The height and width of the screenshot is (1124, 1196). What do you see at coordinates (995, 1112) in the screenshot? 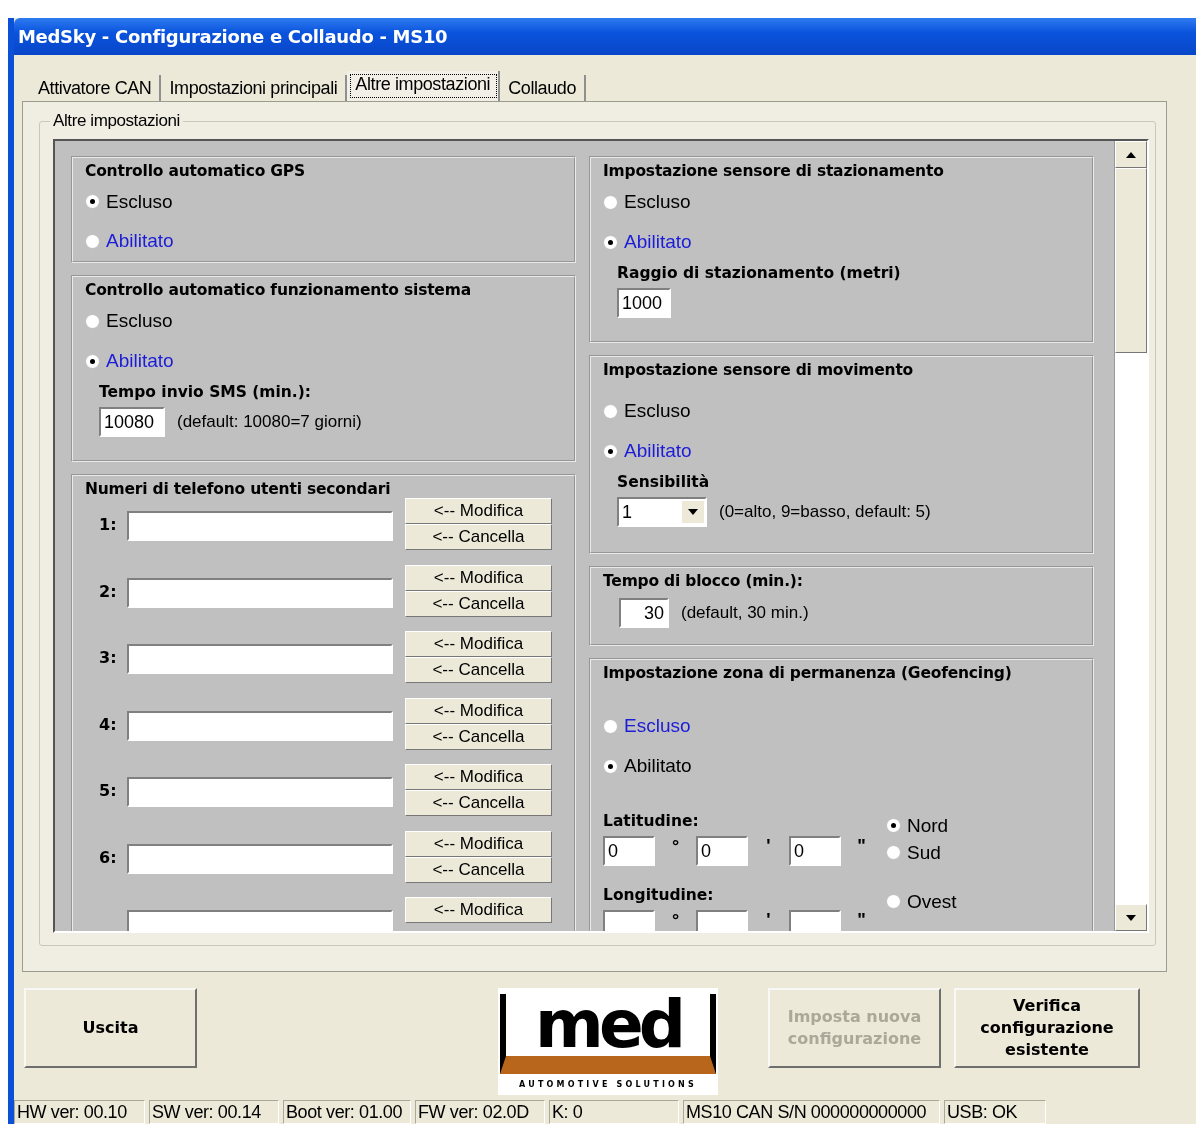
I see `status-cell: USB: OK` at bounding box center [995, 1112].